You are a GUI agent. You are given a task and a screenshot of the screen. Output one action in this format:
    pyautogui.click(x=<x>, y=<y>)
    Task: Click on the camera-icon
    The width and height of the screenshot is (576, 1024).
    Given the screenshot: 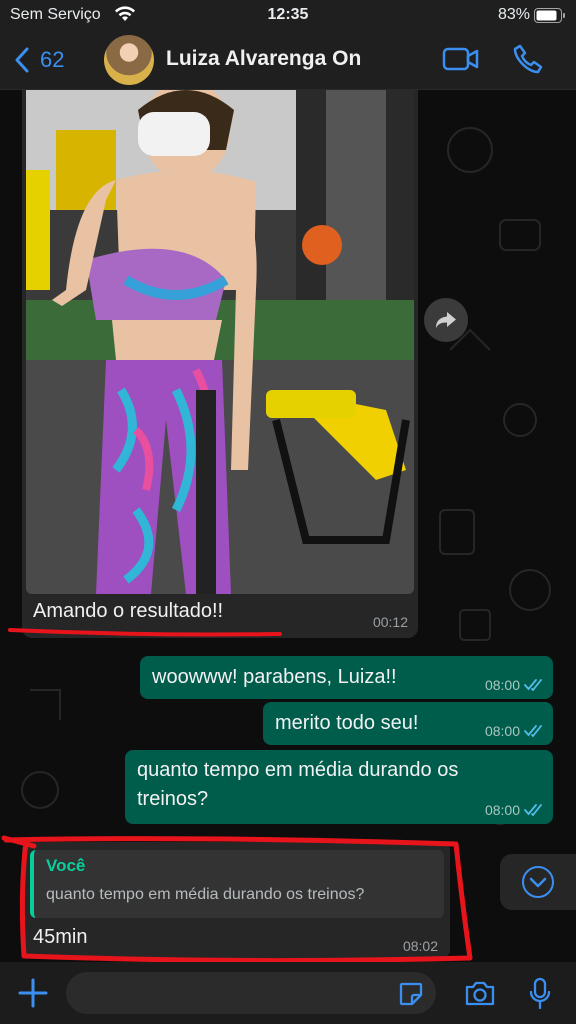 What is the action you would take?
    pyautogui.click(x=480, y=993)
    